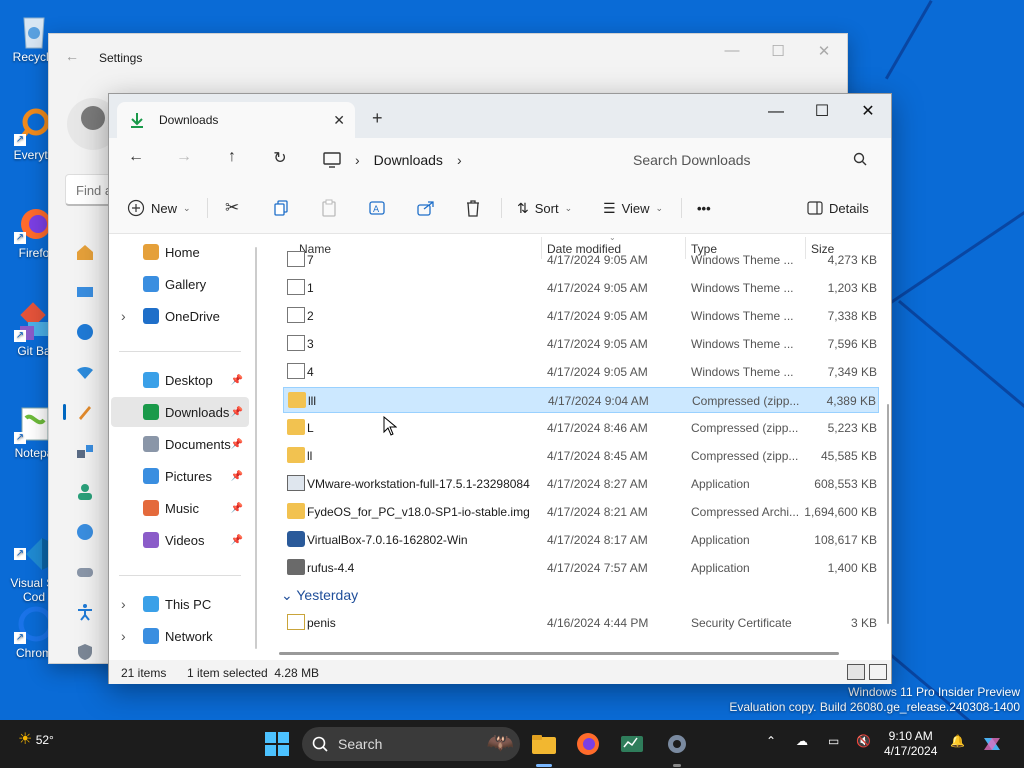  I want to click on breadcrumb-chevron-icon: ›, so click(459, 160).